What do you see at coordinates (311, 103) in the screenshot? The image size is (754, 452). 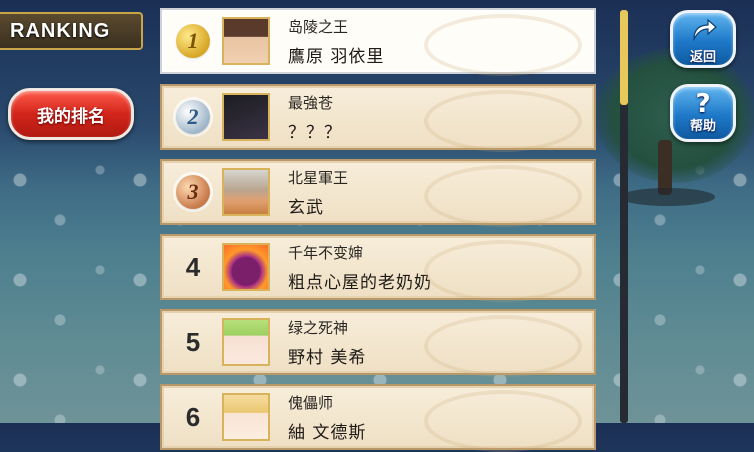 I see `player-title: 最強苍` at bounding box center [311, 103].